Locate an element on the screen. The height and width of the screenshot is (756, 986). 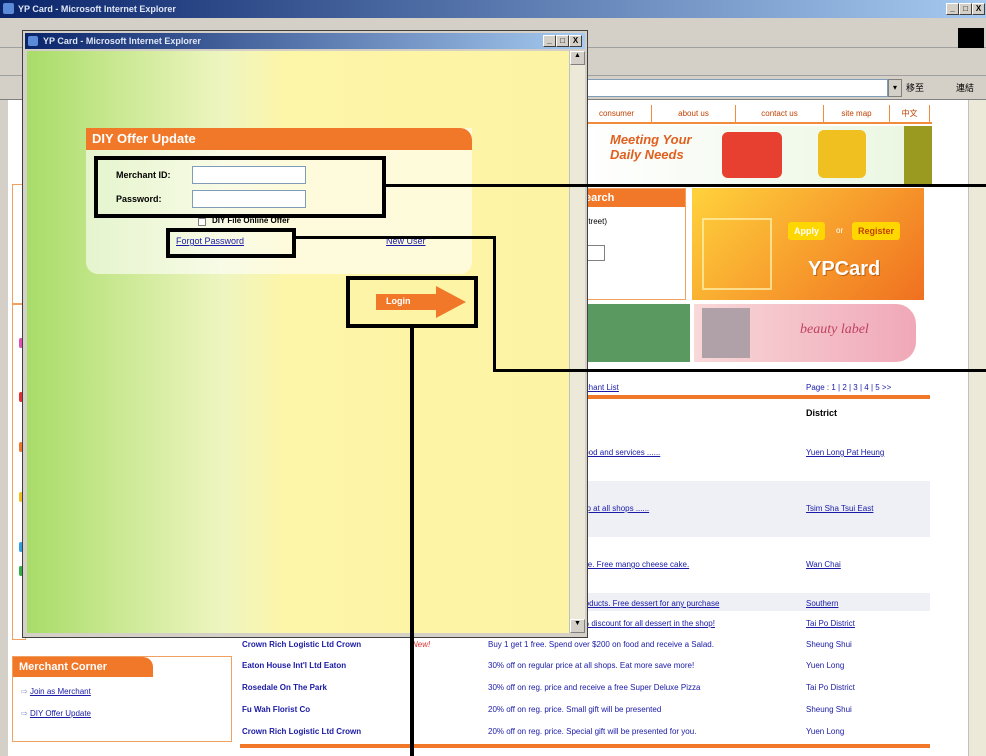
address-input is located at coordinates (737, 88).